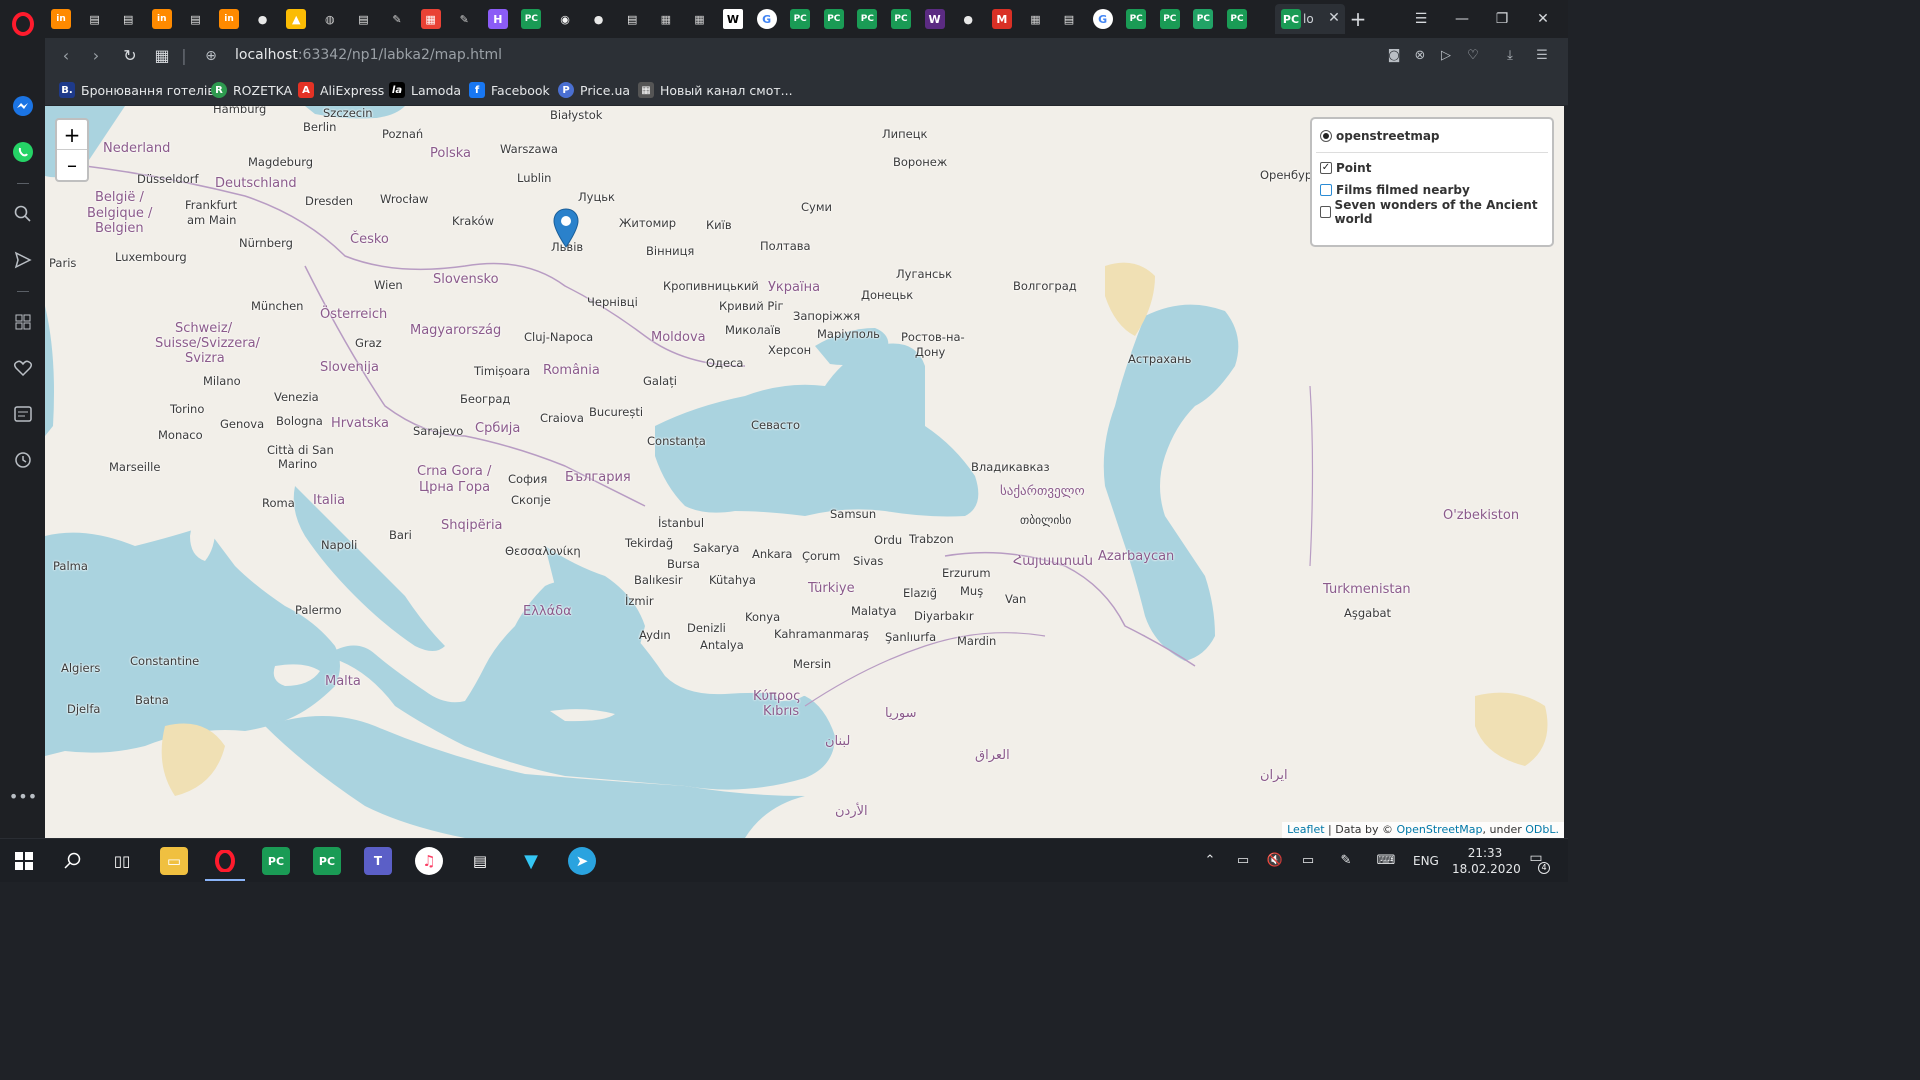 The width and height of the screenshot is (1920, 1080). I want to click on overlay-point: Point, so click(1432, 168).